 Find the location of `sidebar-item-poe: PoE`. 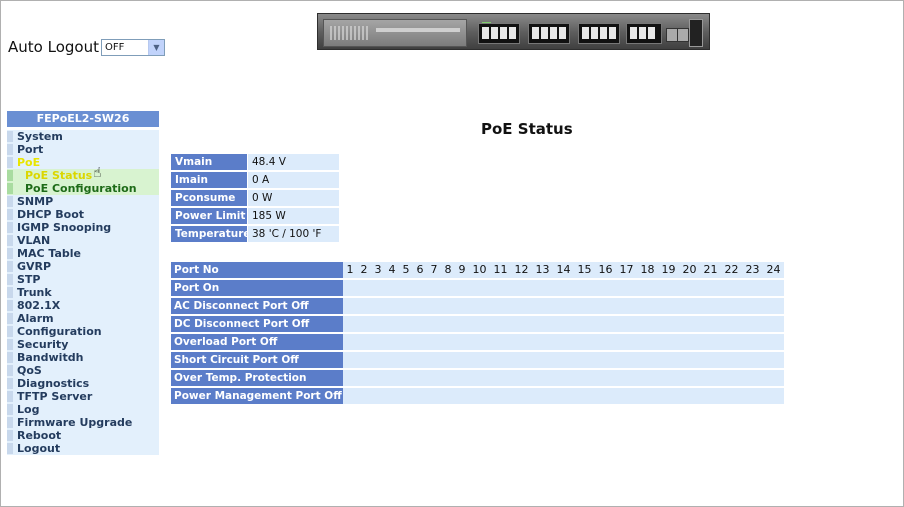

sidebar-item-poe: PoE is located at coordinates (83, 162).